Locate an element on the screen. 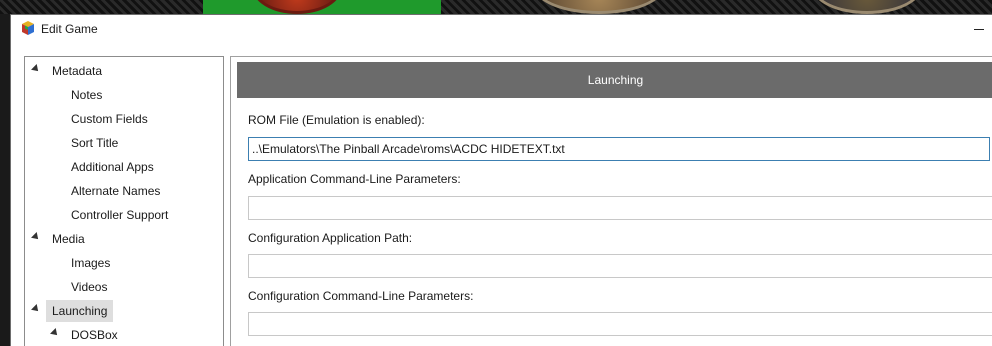 This screenshot has height=346, width=992. config-app-path-input is located at coordinates (620, 266).